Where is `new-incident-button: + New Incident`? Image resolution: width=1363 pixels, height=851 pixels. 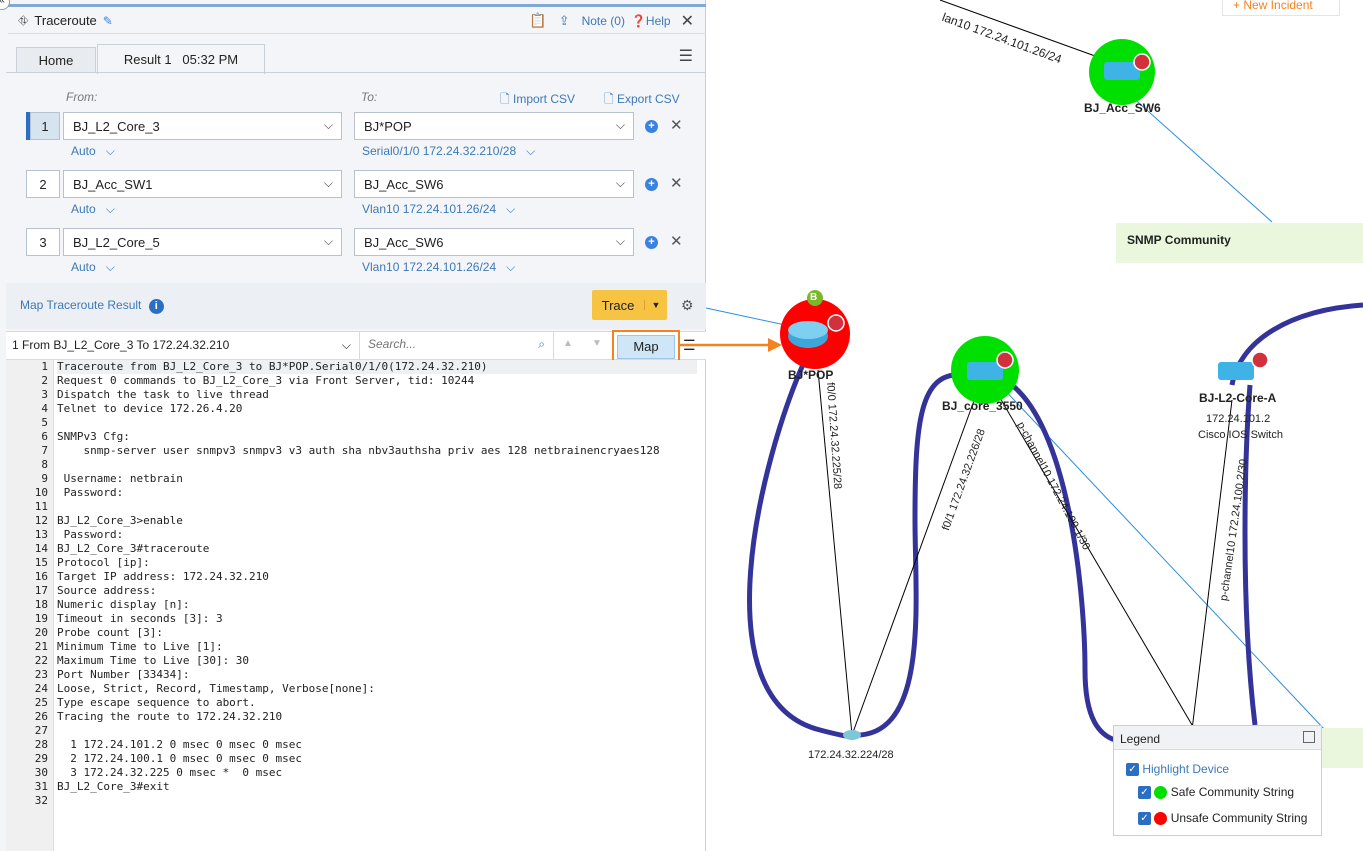
new-incident-button: + New Incident is located at coordinates (1281, 8).